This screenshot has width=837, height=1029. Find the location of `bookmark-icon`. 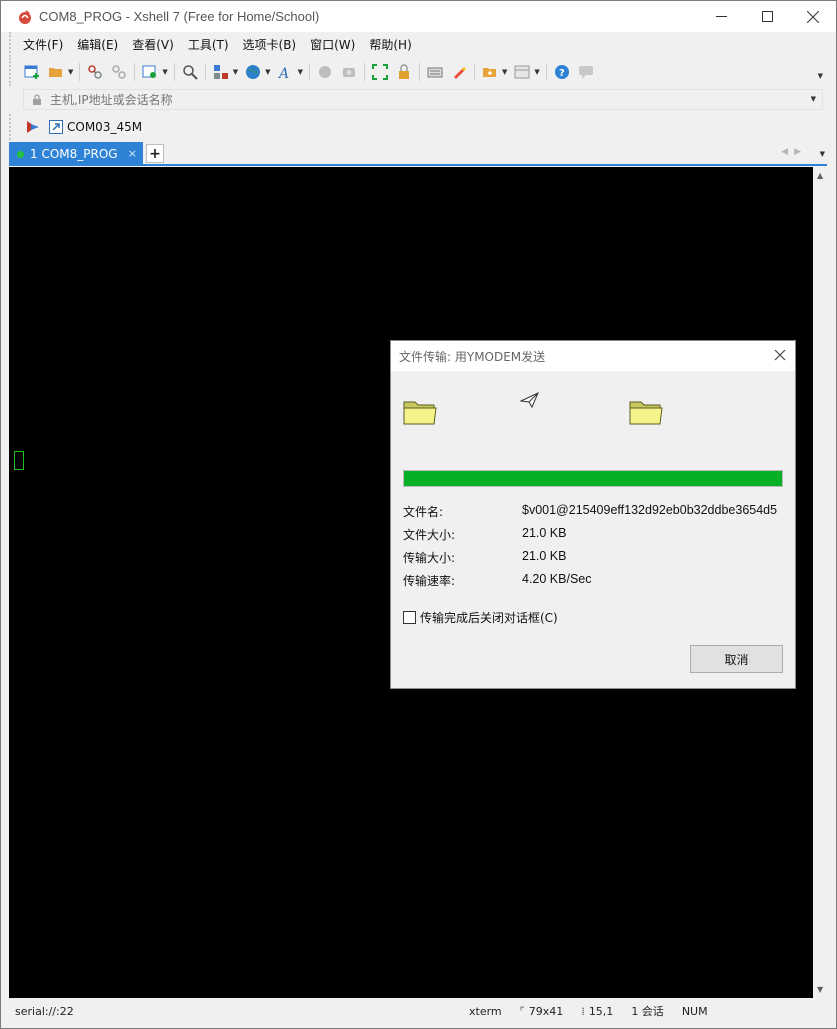

bookmark-icon is located at coordinates (33, 127).